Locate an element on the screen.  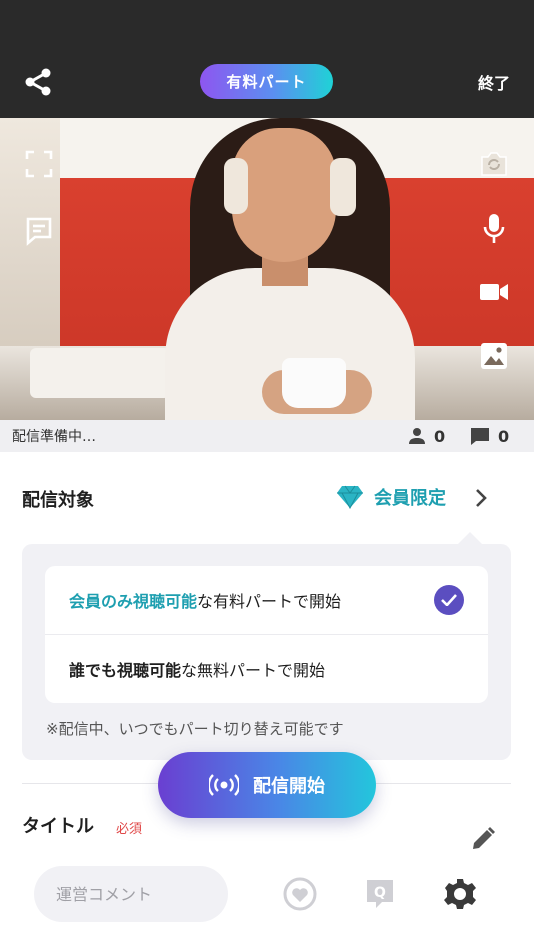
check-icon is located at coordinates (449, 600).